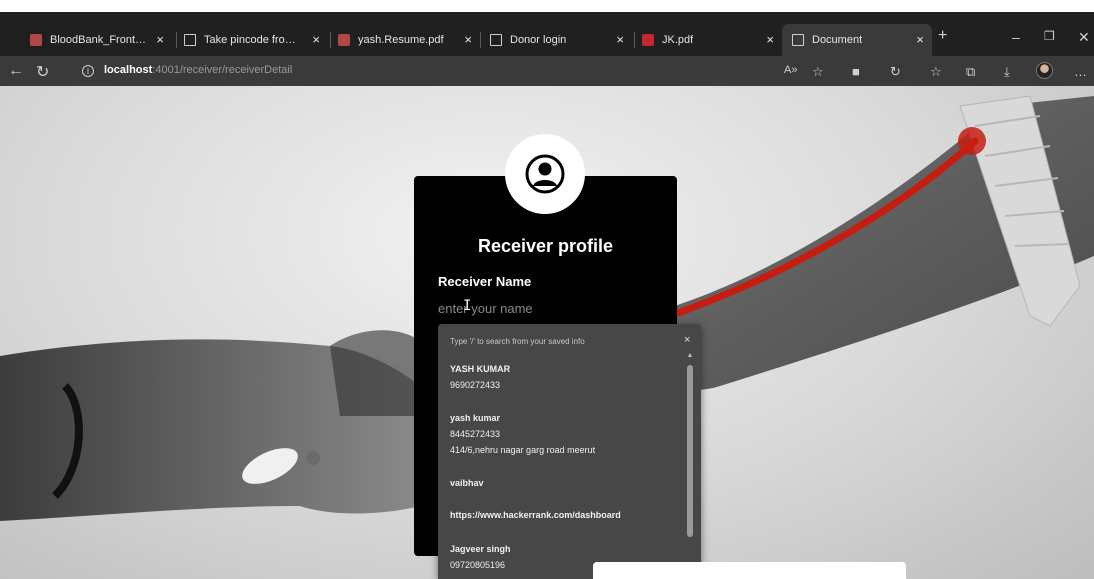 This screenshot has width=1094, height=579. I want to click on autofill-hint: Type '/' to search from your saved info, so click(517, 341).